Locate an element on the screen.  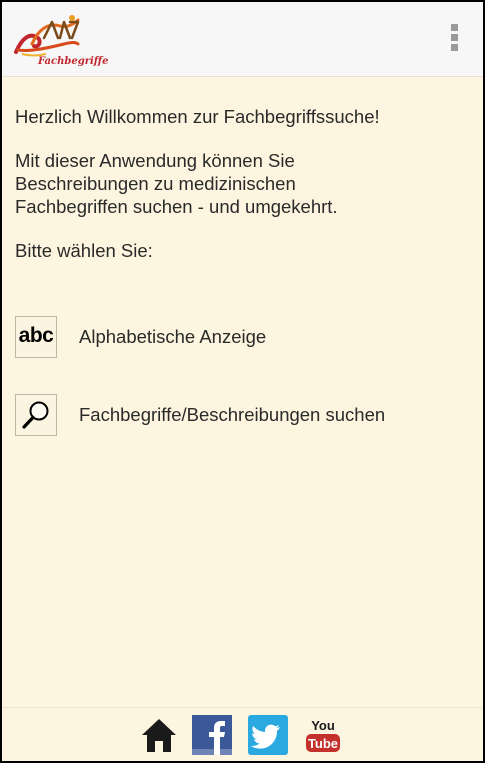
magnifier-icon is located at coordinates (36, 415).